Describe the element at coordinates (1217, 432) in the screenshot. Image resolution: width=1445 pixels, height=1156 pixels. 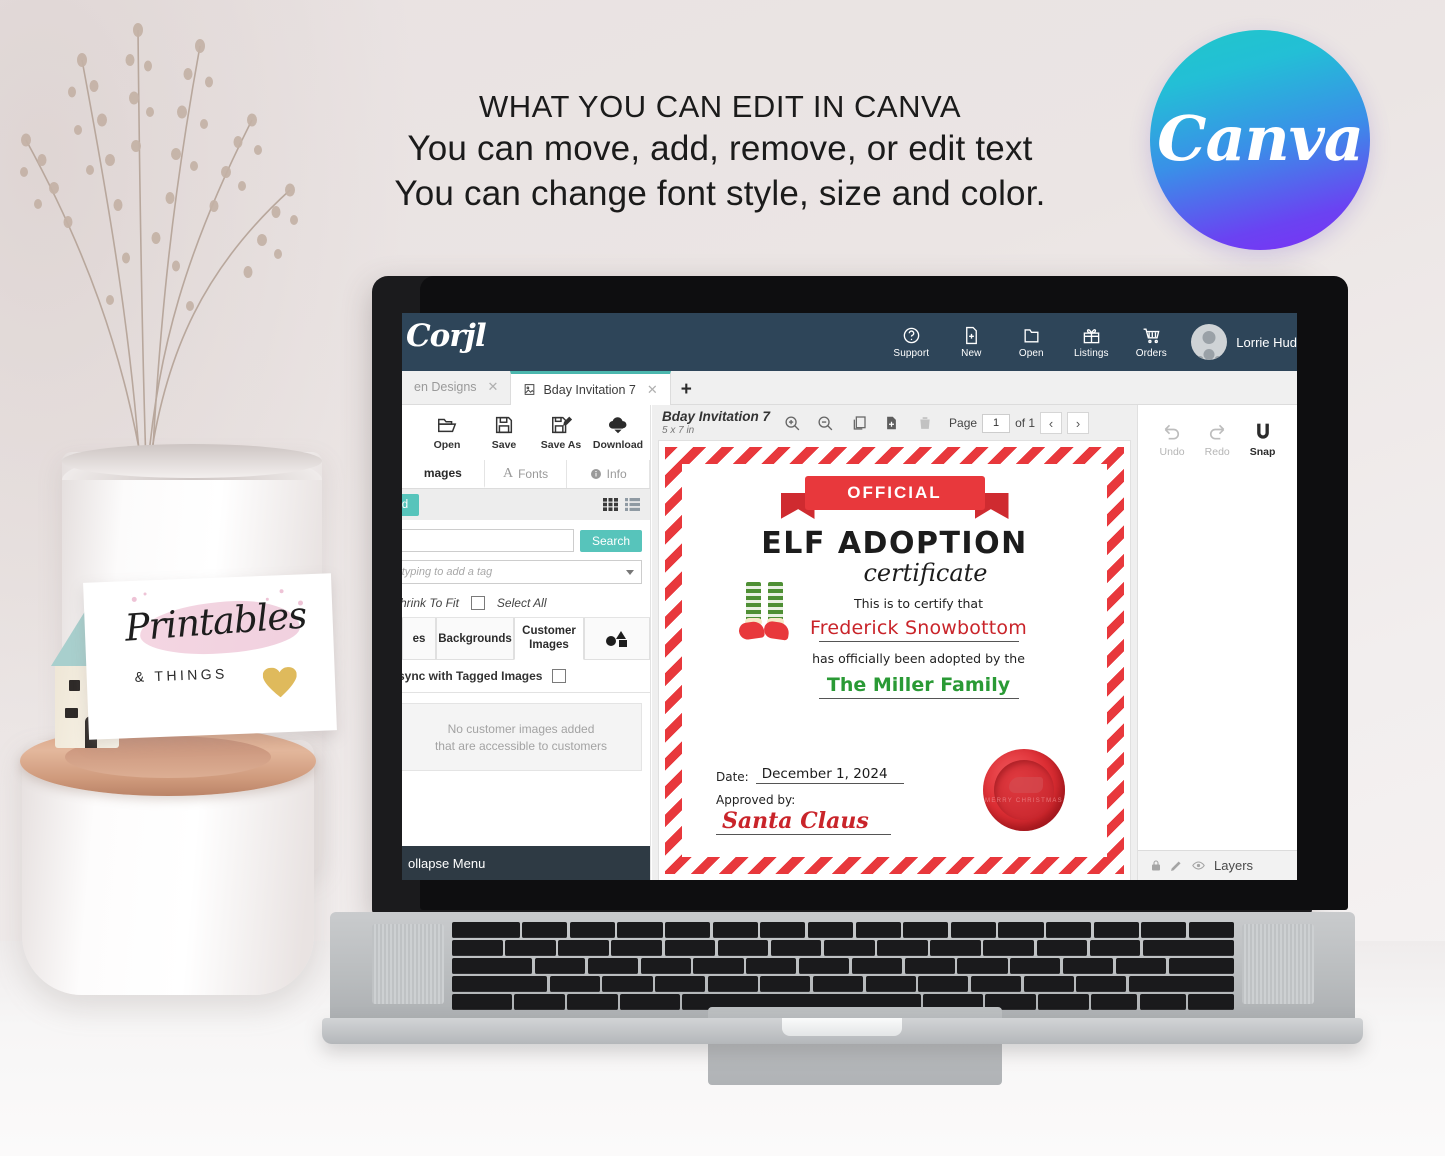
I see `redo-icon` at that location.